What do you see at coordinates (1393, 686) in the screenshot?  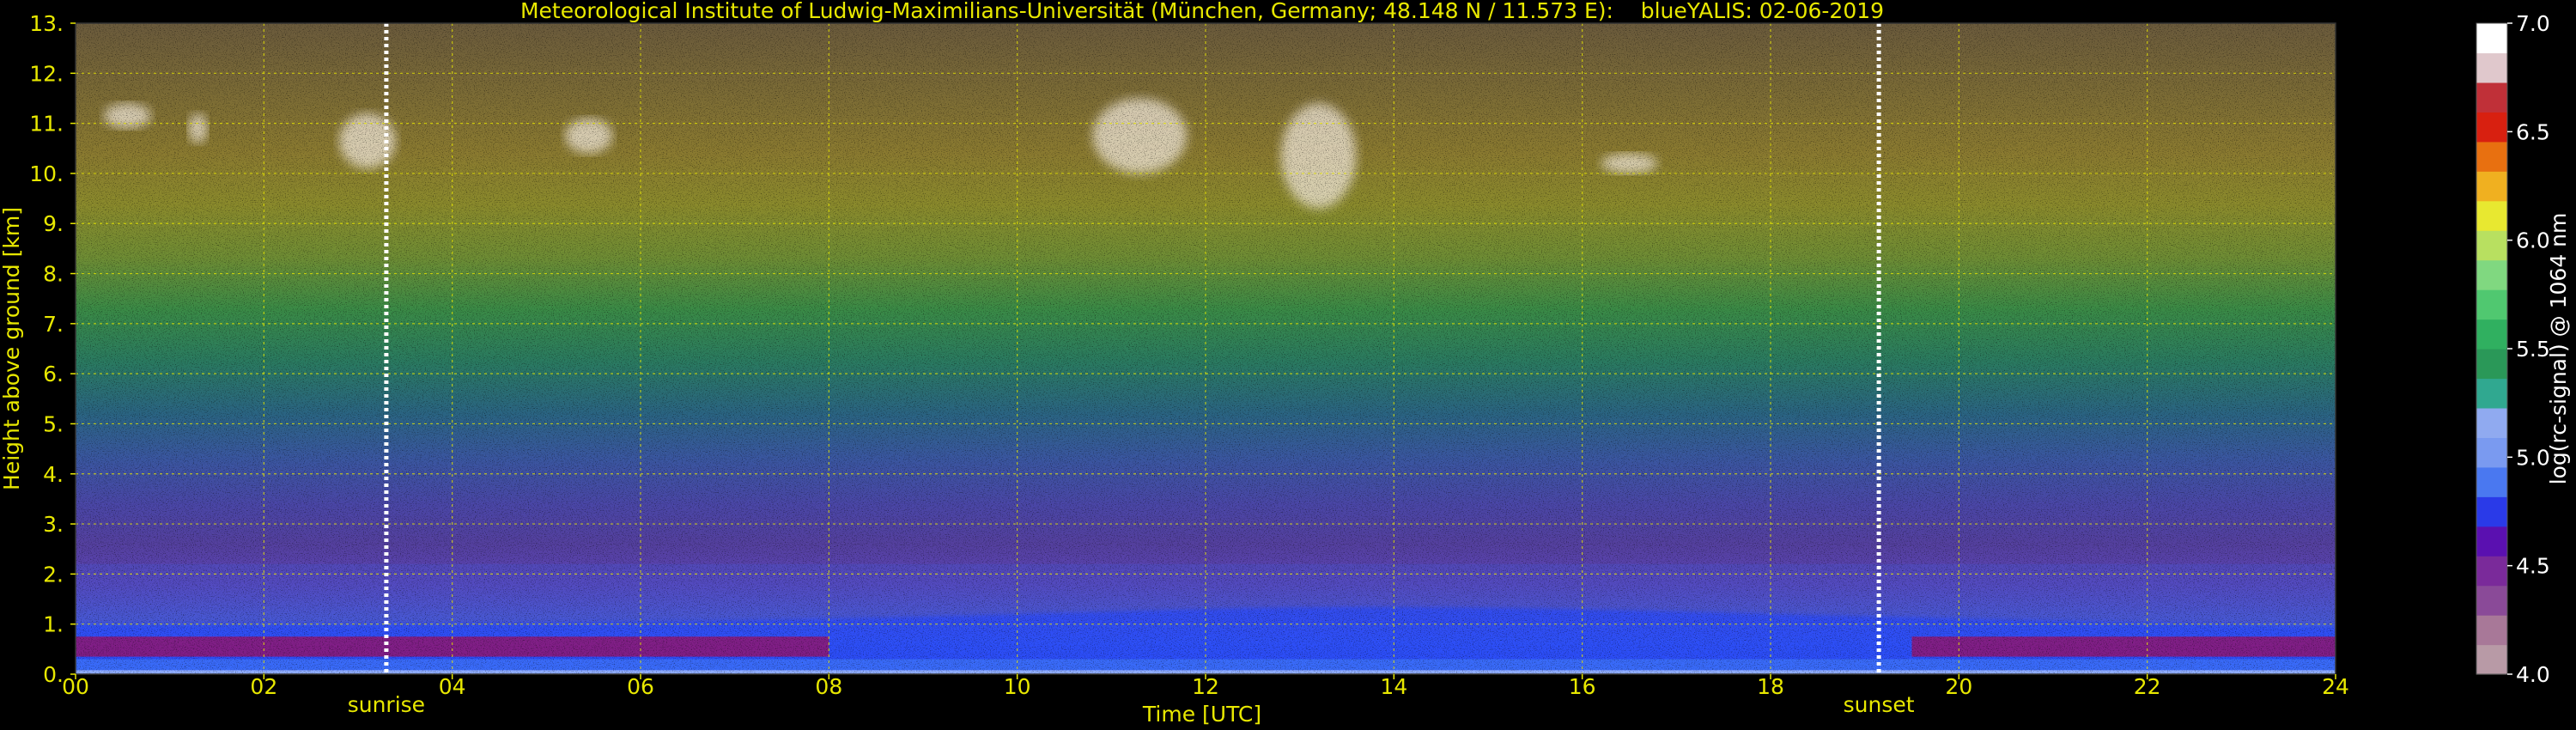 I see `x-tick-label: 14` at bounding box center [1393, 686].